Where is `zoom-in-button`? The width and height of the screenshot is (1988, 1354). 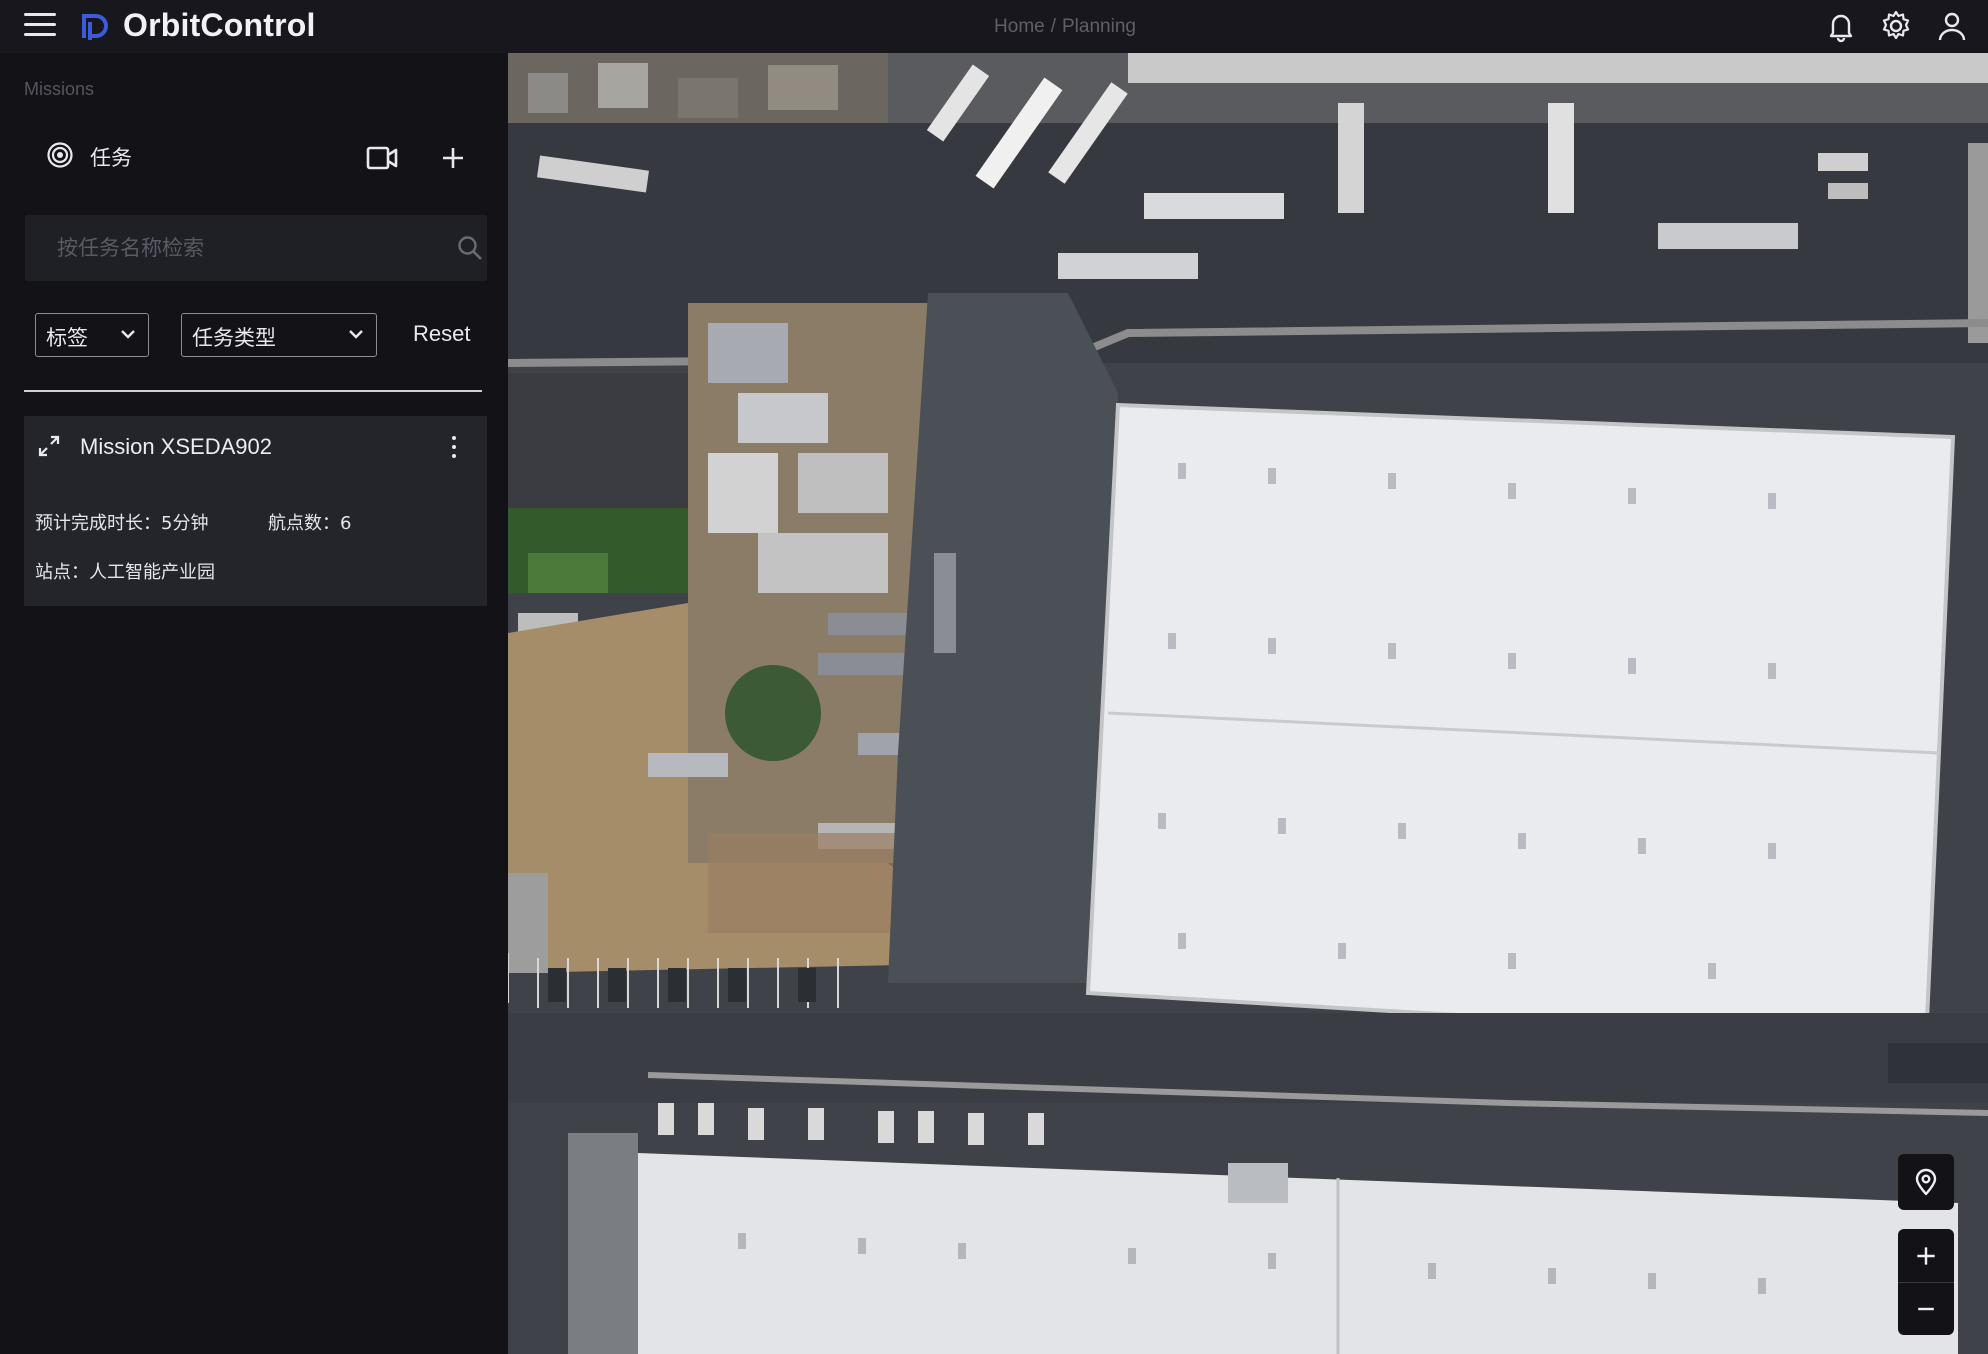
zoom-in-button is located at coordinates (1926, 1256).